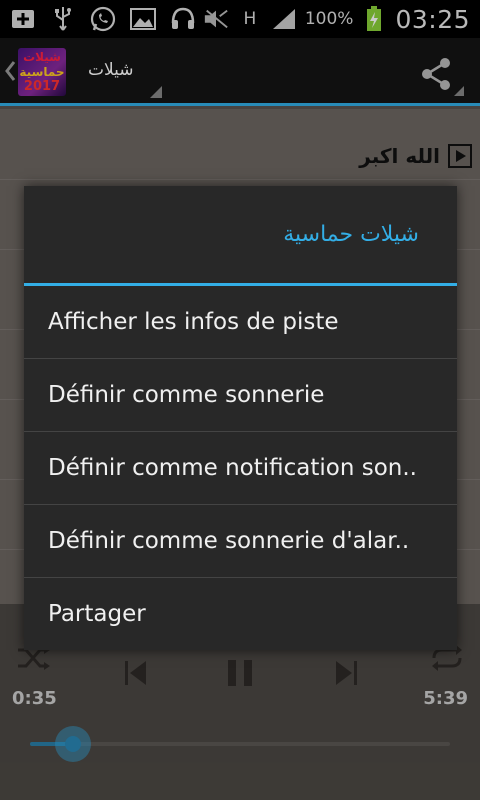  I want to click on menu-item-track-info: Afficher les infos de piste, so click(240, 322).